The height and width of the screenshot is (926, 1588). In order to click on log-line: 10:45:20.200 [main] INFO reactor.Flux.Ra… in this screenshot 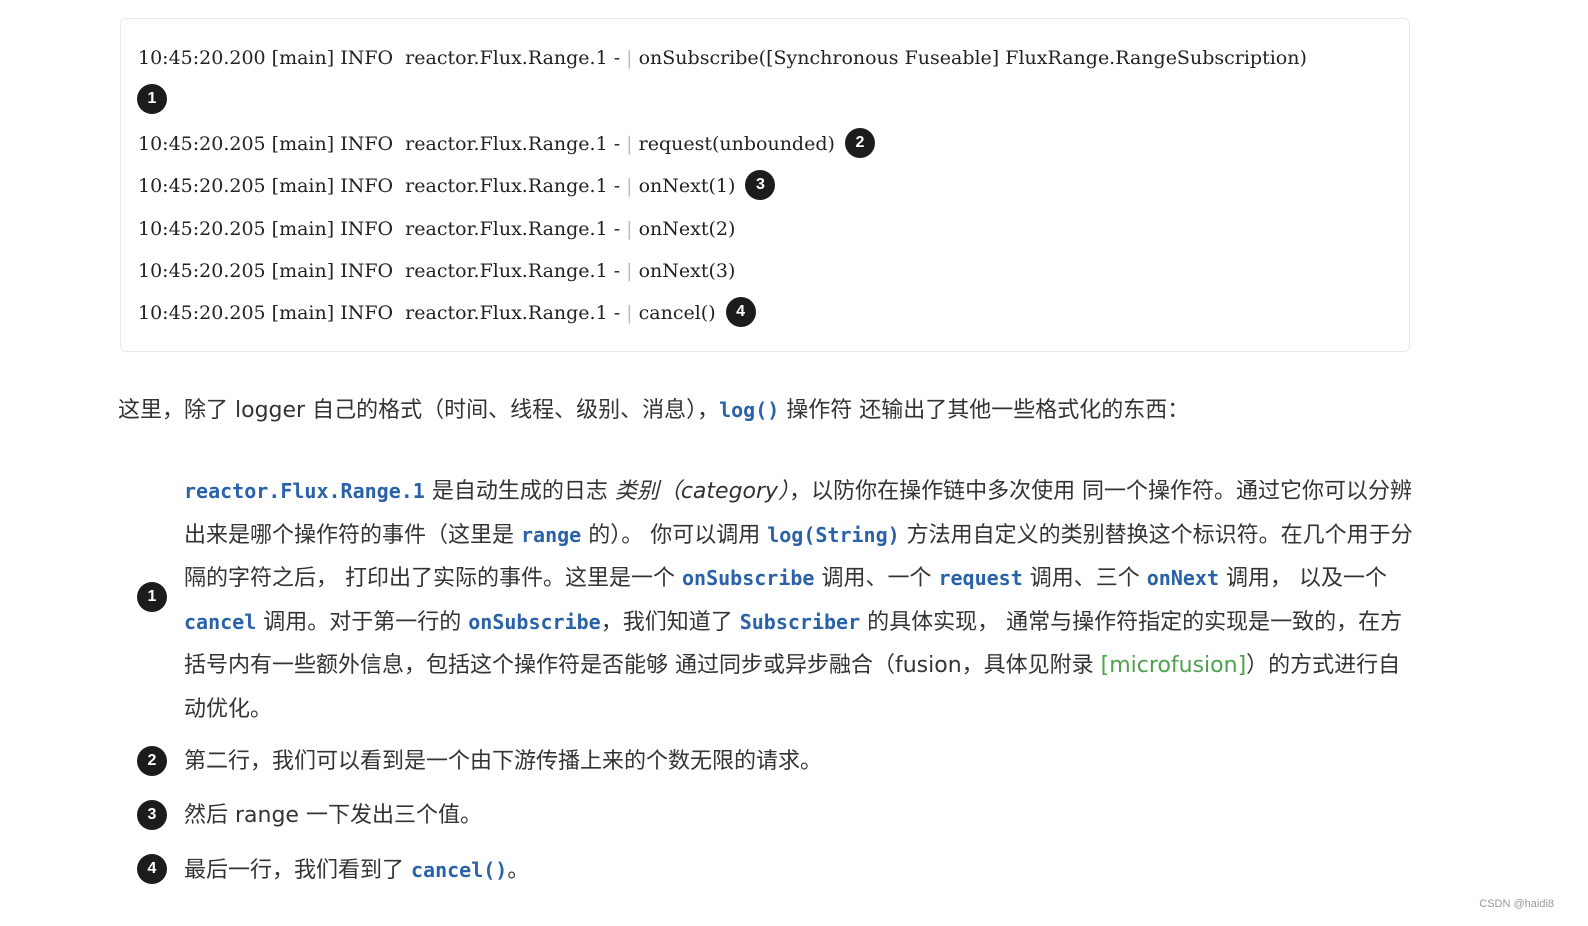, I will do `click(722, 58)`.